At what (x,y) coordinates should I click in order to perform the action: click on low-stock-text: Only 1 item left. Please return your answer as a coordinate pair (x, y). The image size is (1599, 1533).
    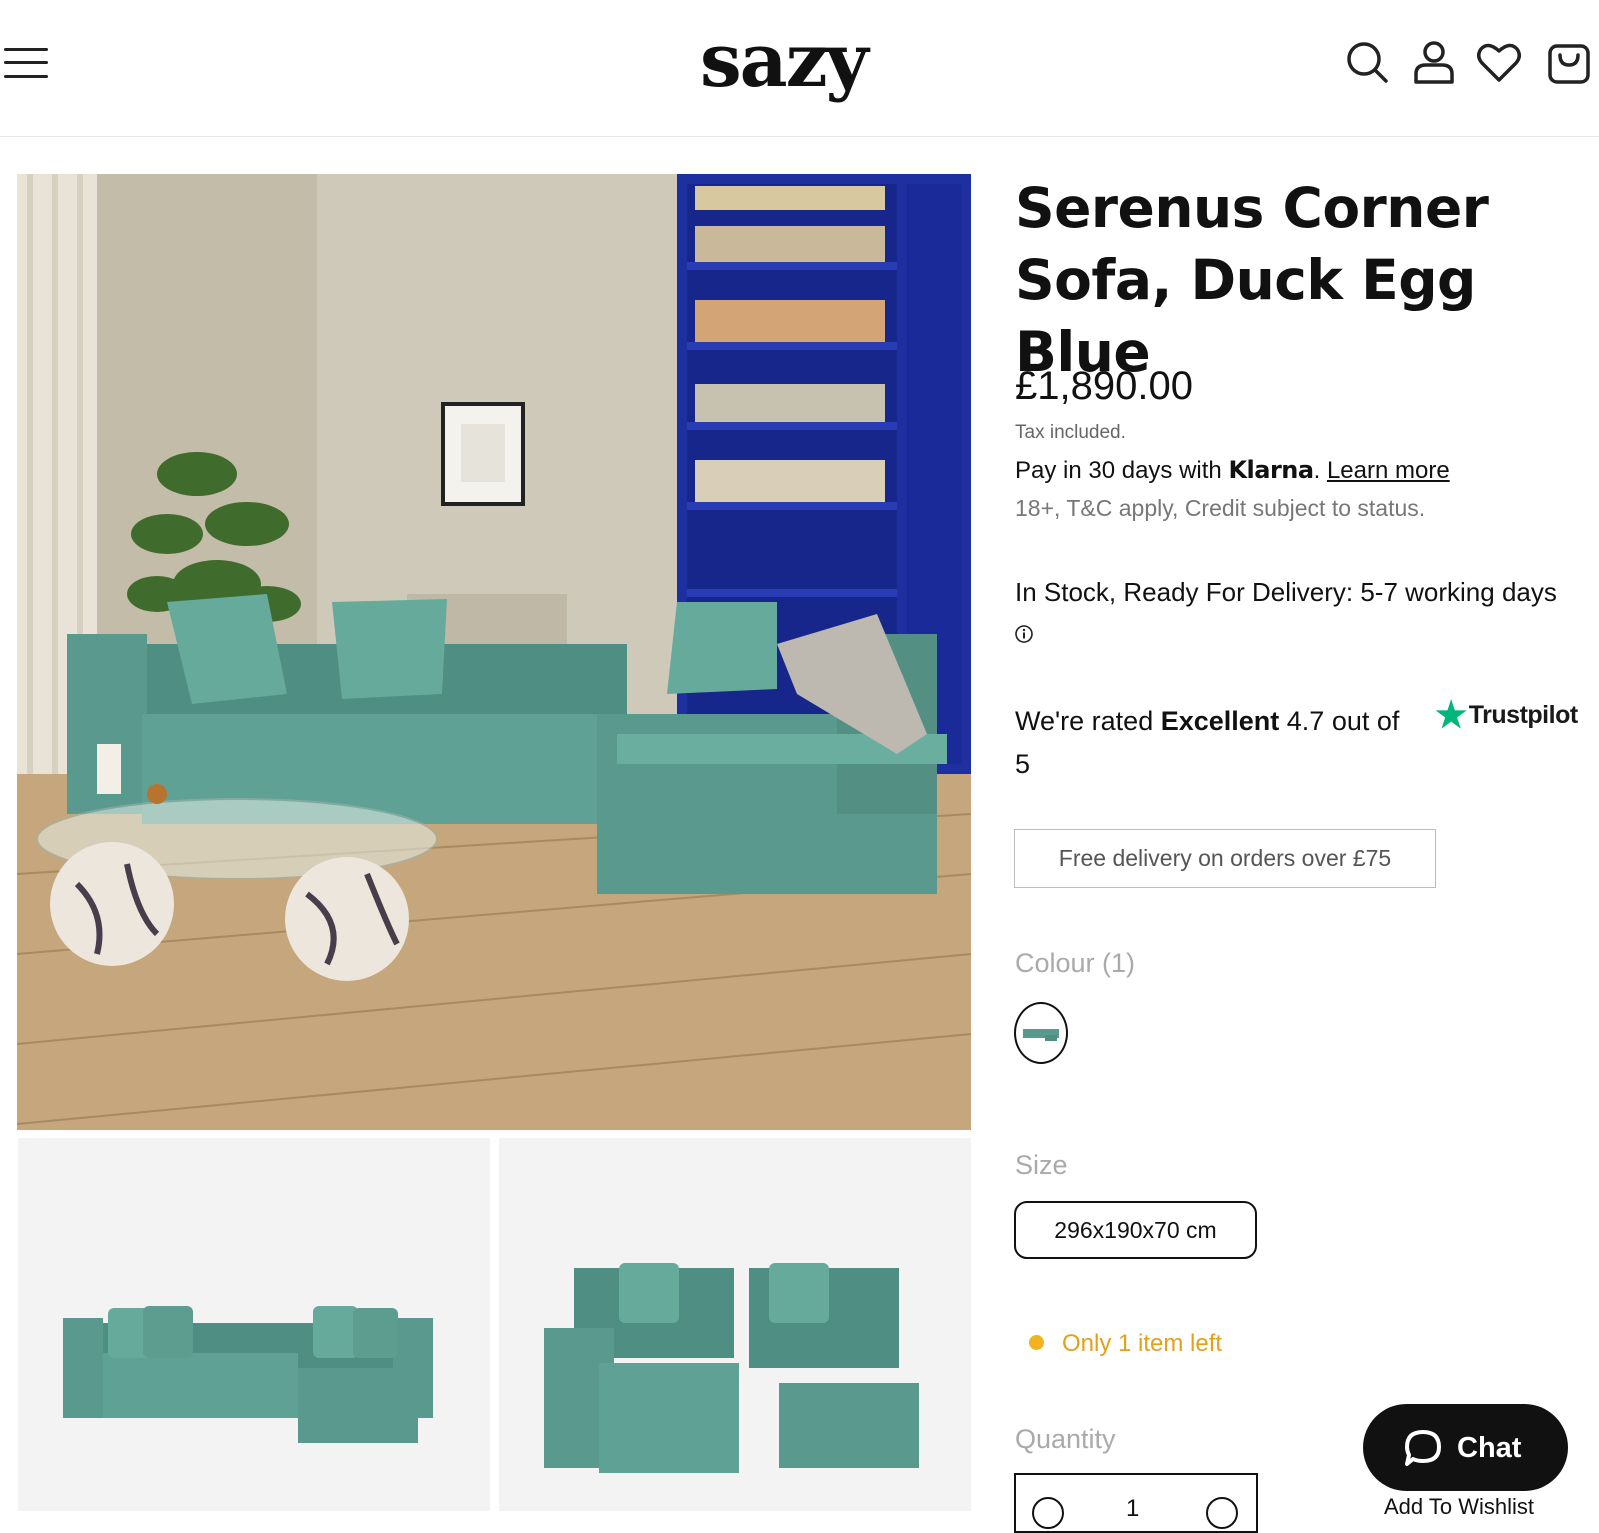
    Looking at the image, I should click on (1142, 1343).